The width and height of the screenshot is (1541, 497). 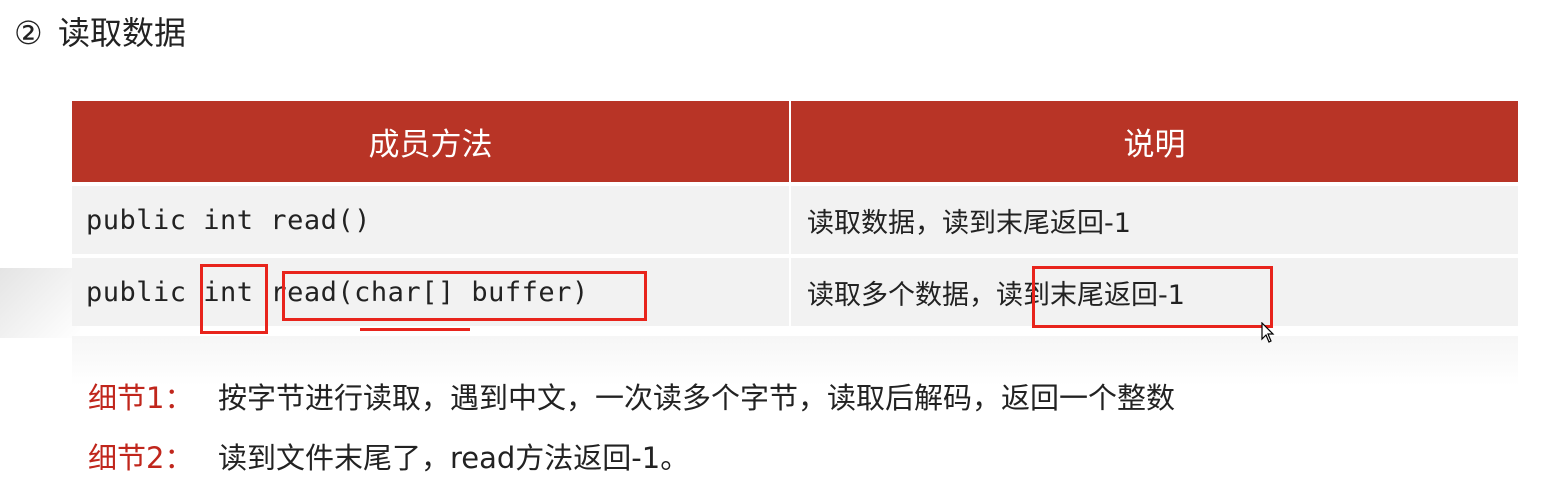 What do you see at coordinates (141, 398) in the screenshot?
I see `note-label: 细节1：` at bounding box center [141, 398].